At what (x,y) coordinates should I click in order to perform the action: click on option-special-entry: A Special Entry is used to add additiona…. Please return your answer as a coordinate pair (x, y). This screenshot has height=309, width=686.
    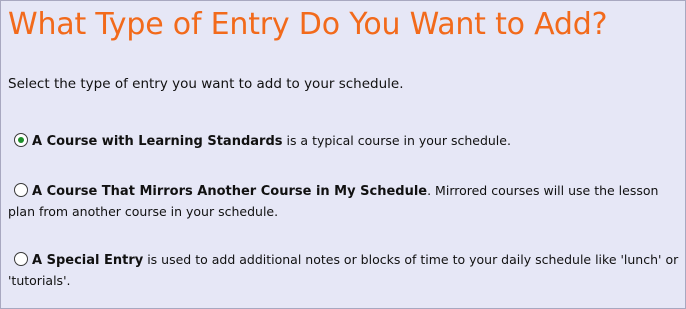
    Looking at the image, I should click on (344, 270).